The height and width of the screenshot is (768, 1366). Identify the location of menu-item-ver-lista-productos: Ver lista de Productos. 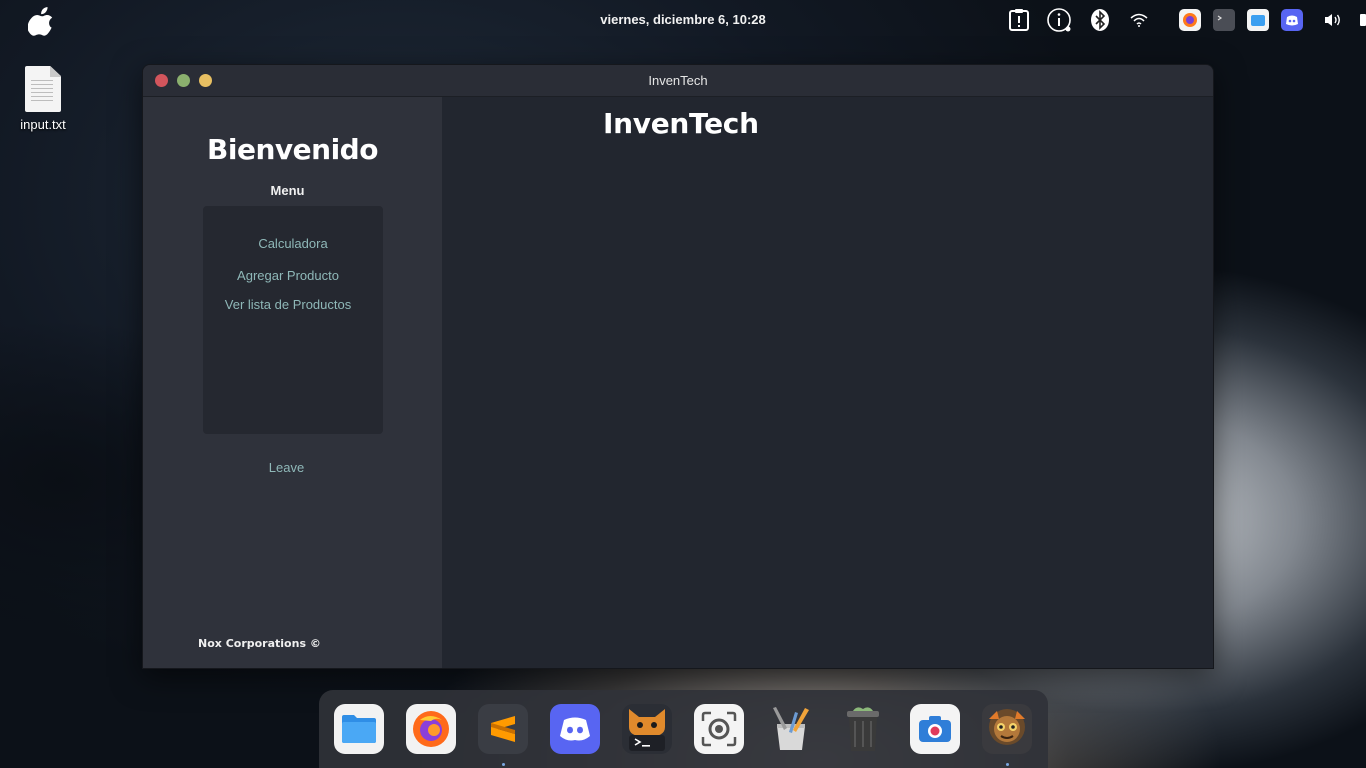
(288, 304).